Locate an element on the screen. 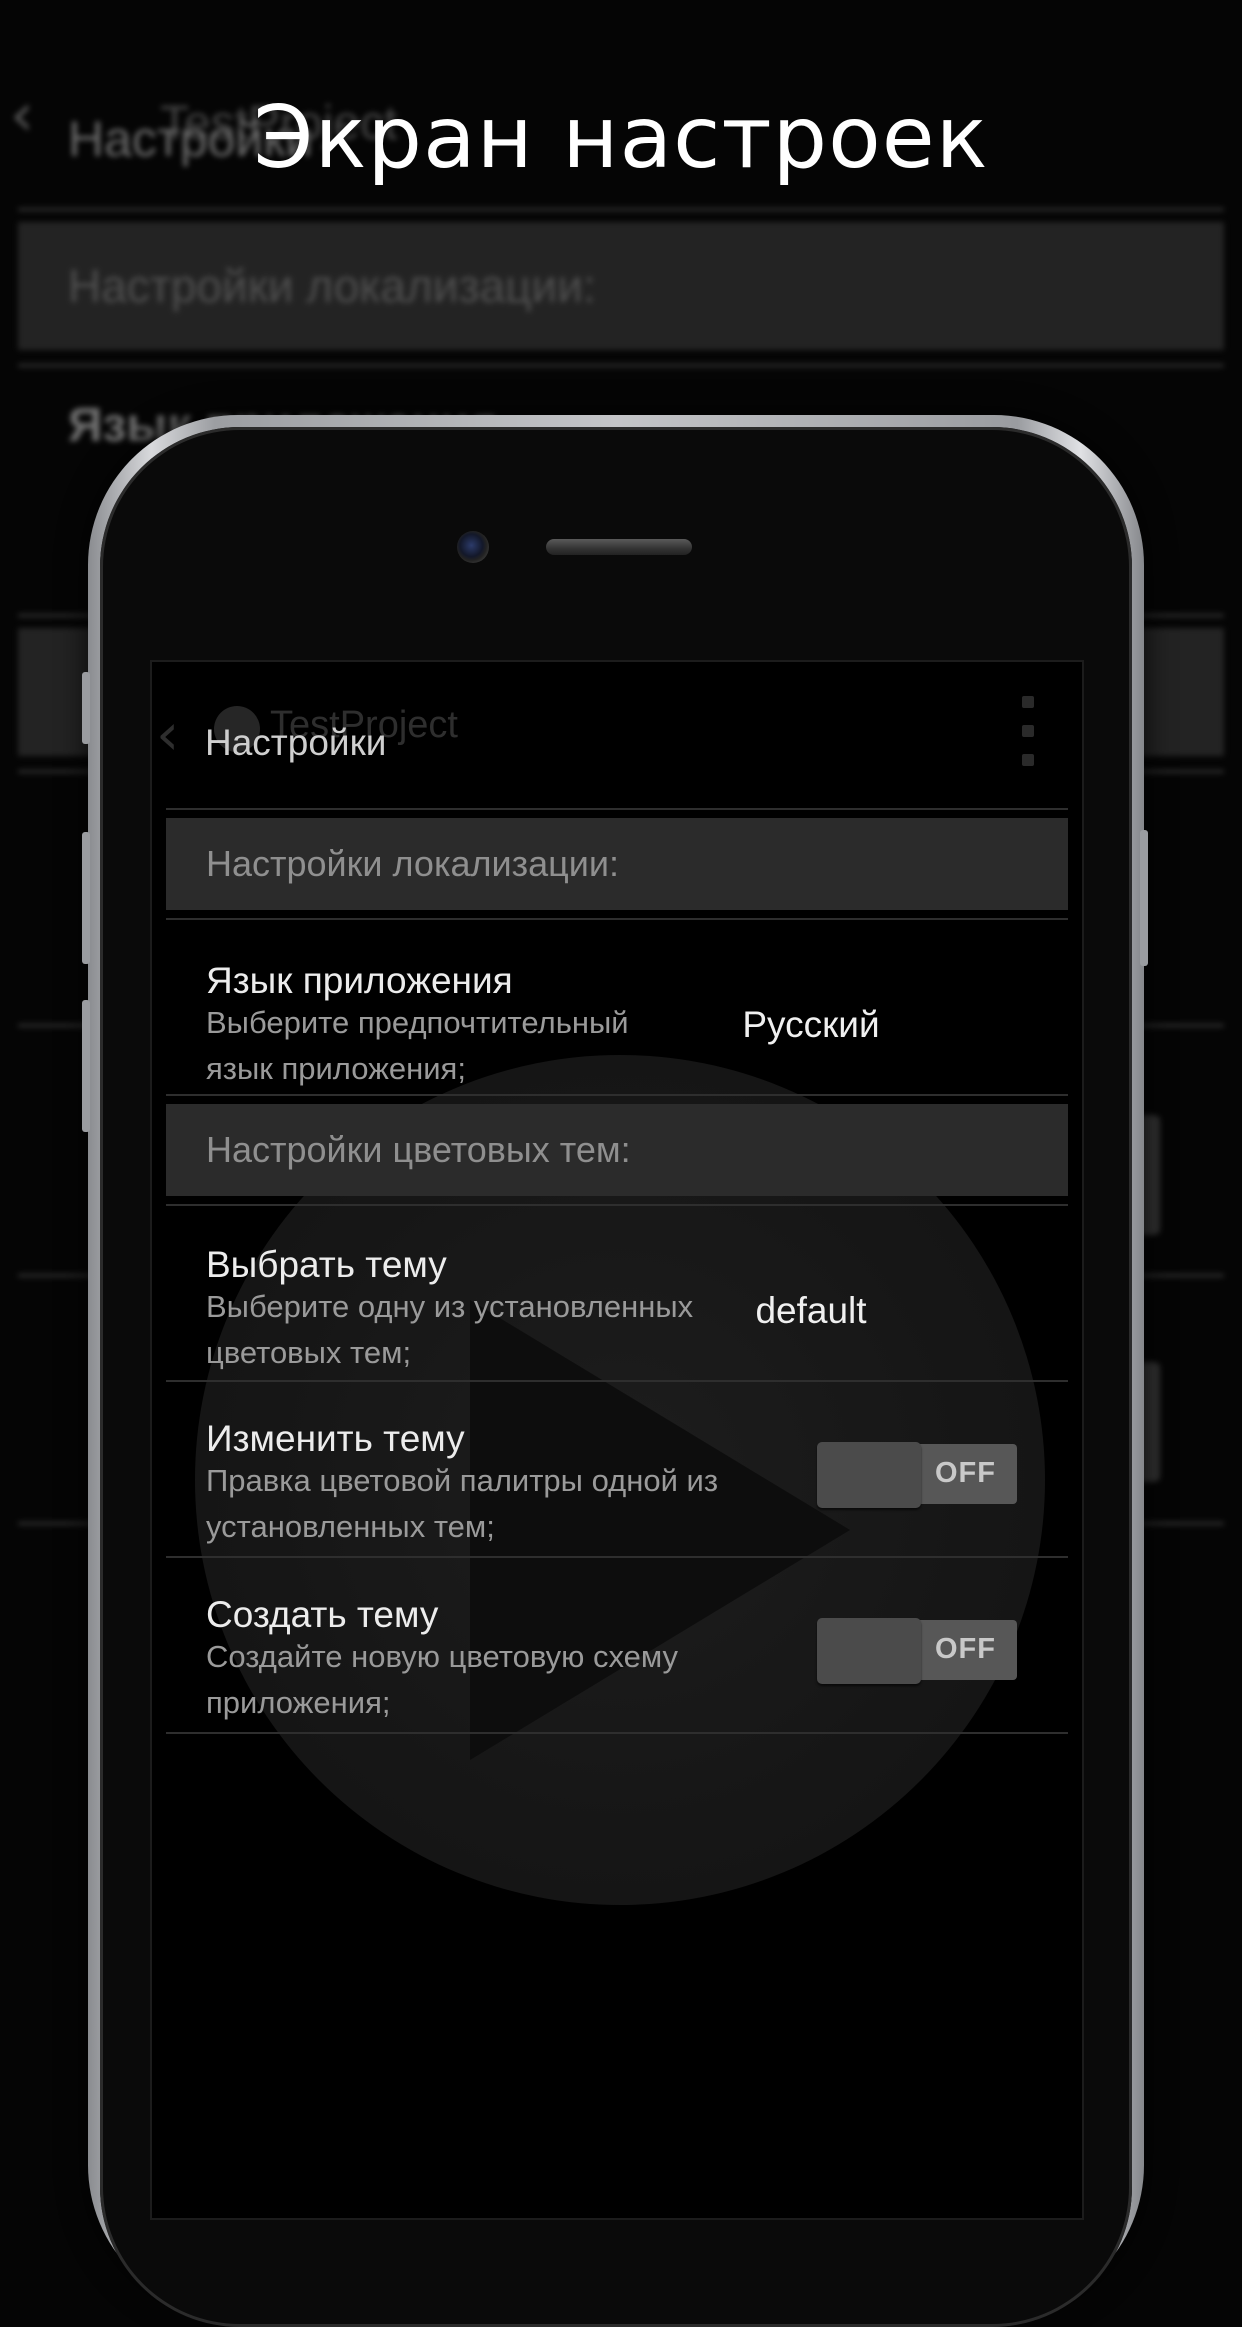 Image resolution: width=1242 pixels, height=2327 pixels. edit-theme-toggle: OFF is located at coordinates (918, 1475).